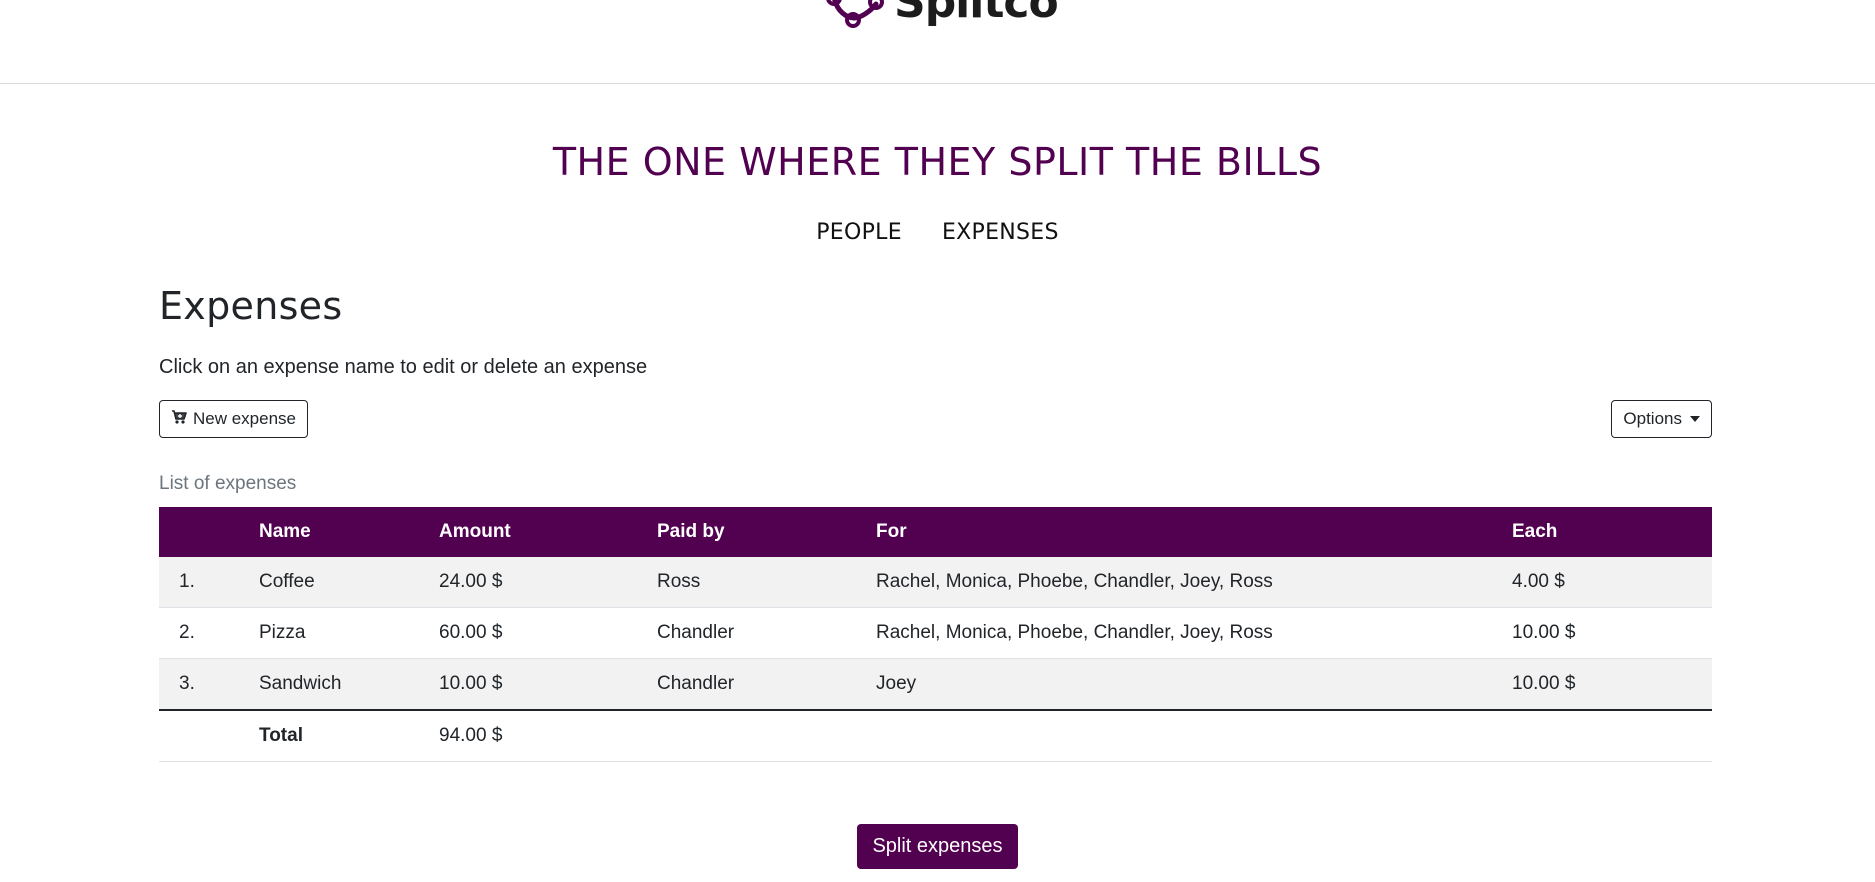 The width and height of the screenshot is (1875, 882). Describe the element at coordinates (1000, 232) in the screenshot. I see `nav-item-expenses: EXPENSES` at that location.